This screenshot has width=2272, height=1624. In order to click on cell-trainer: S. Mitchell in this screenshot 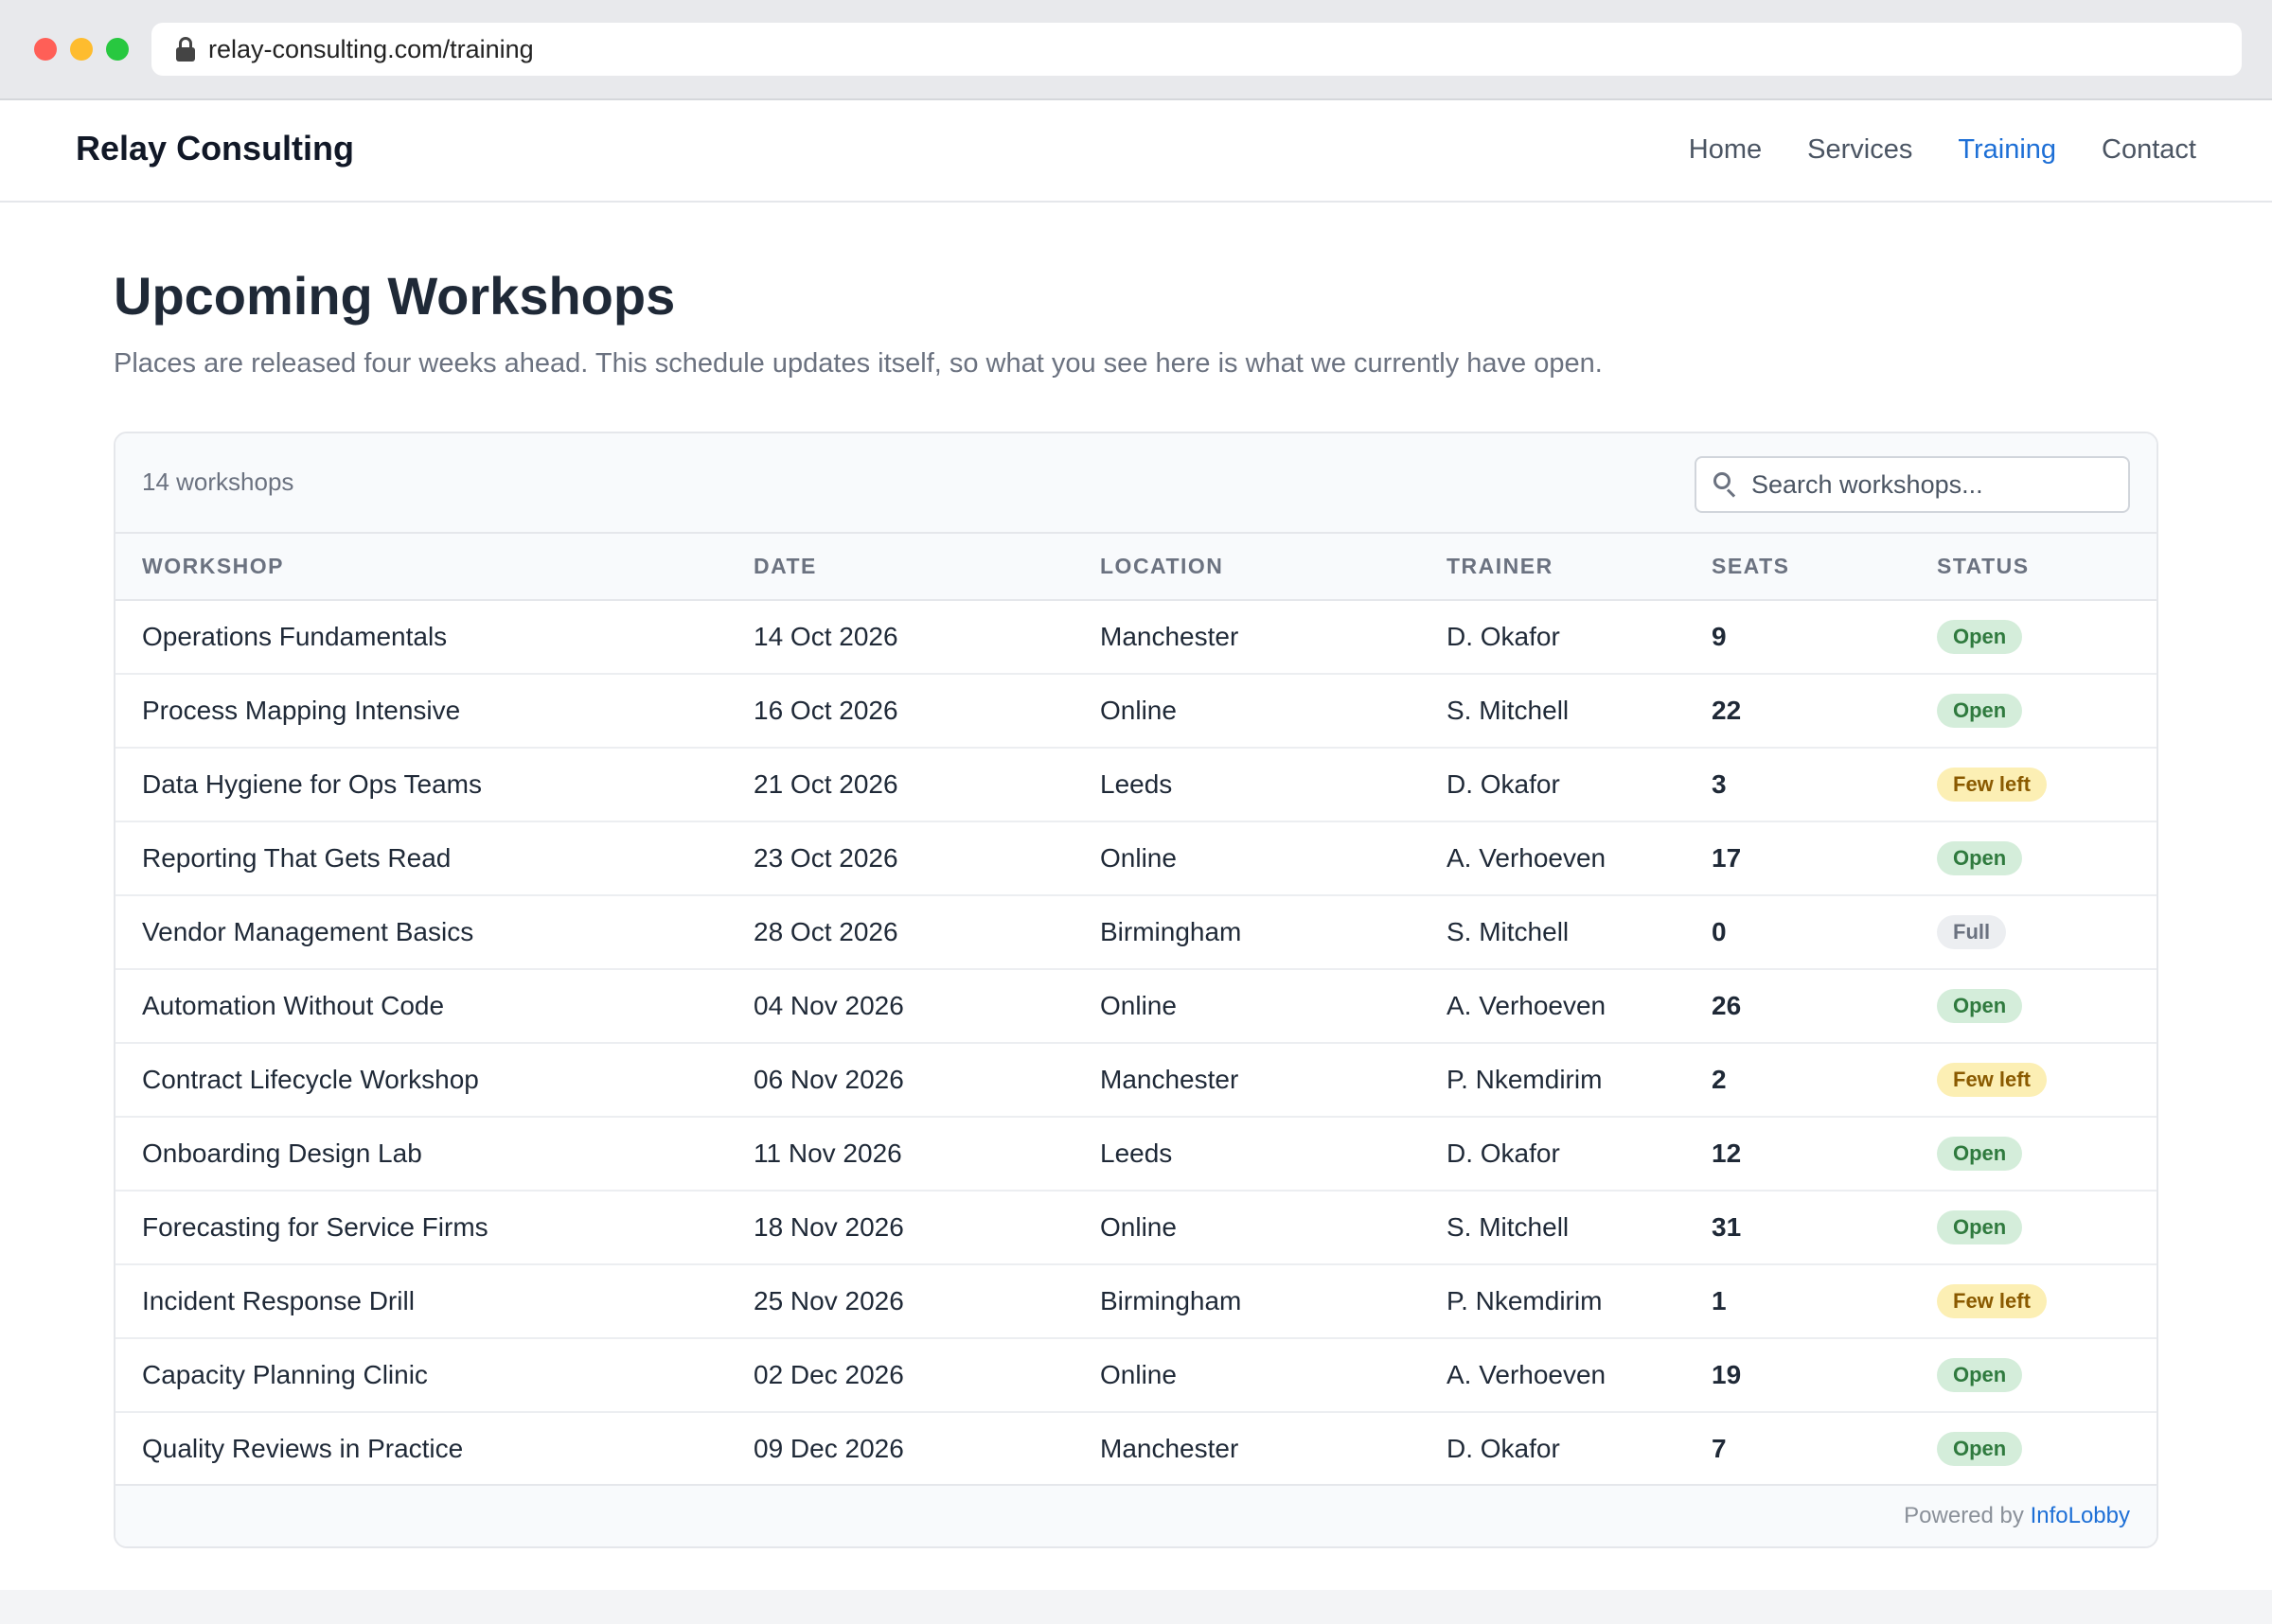, I will do `click(1508, 932)`.